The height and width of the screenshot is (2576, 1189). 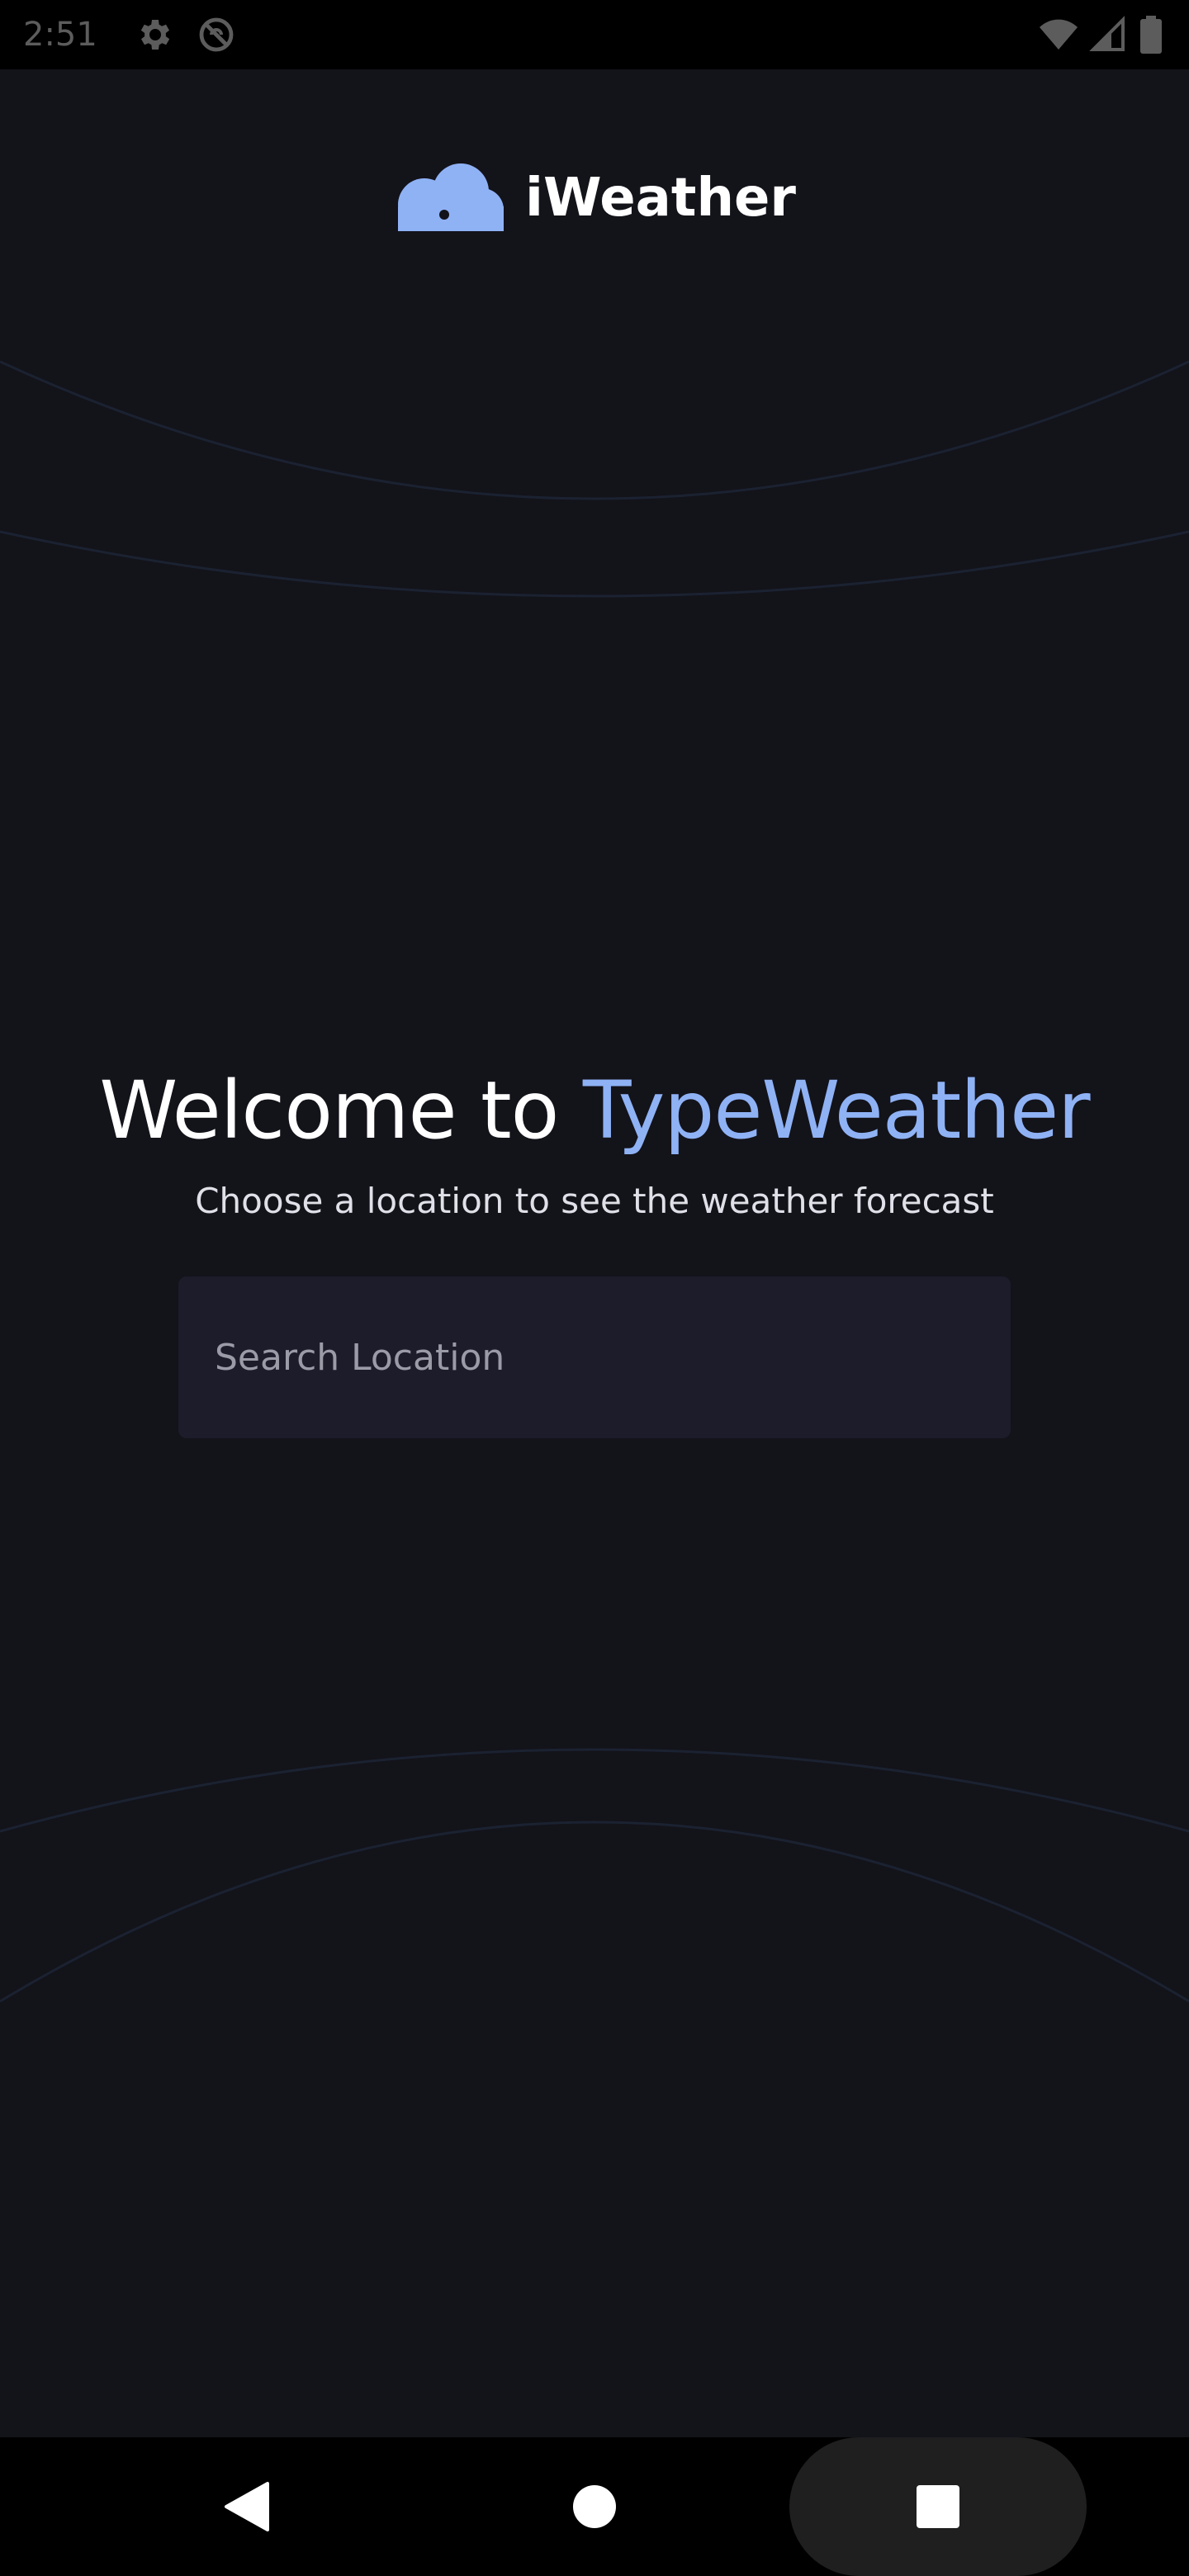 What do you see at coordinates (836, 1110) in the screenshot?
I see `welcome-title-accent: TypeWeather` at bounding box center [836, 1110].